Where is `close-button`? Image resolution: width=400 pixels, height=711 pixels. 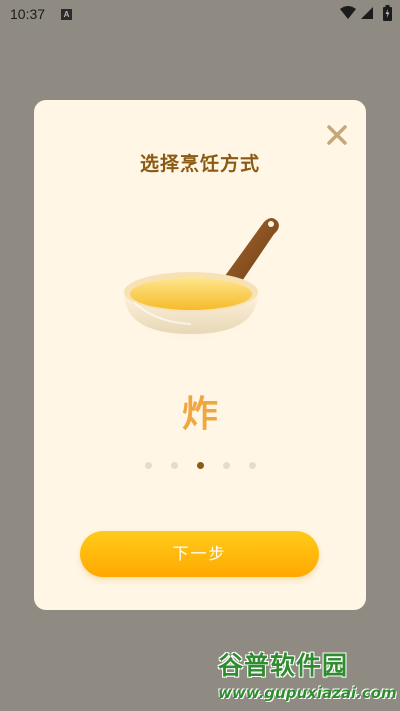 close-button is located at coordinates (337, 135).